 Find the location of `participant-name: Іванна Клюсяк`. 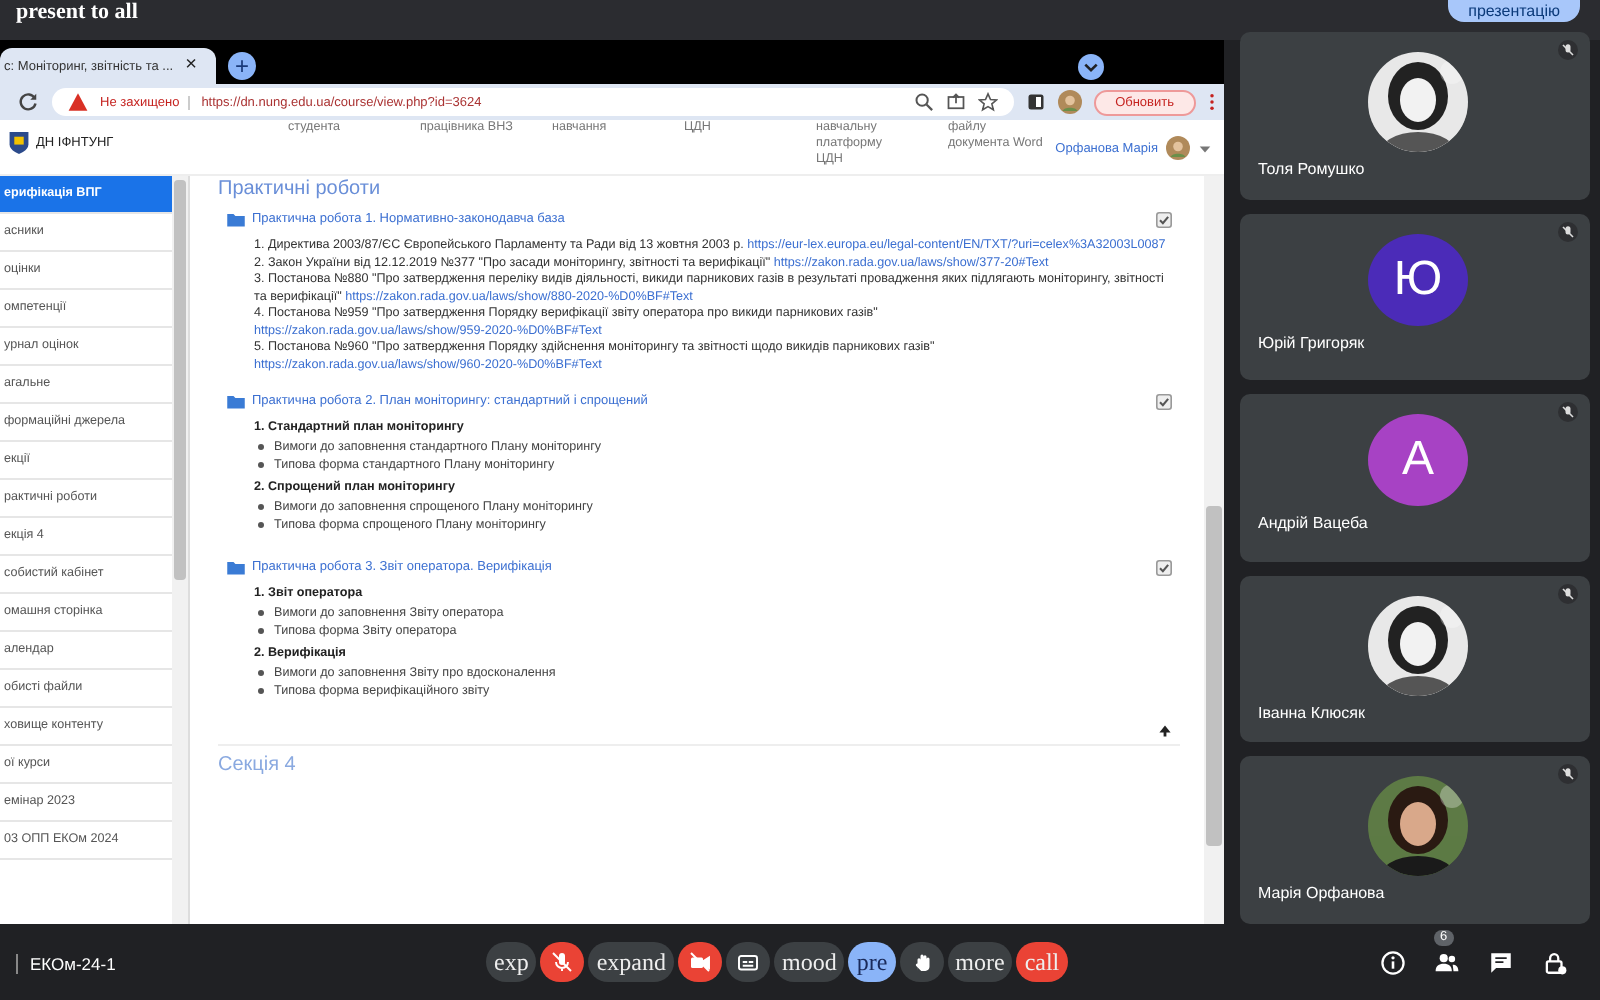

participant-name: Іванна Клюсяк is located at coordinates (1312, 712).